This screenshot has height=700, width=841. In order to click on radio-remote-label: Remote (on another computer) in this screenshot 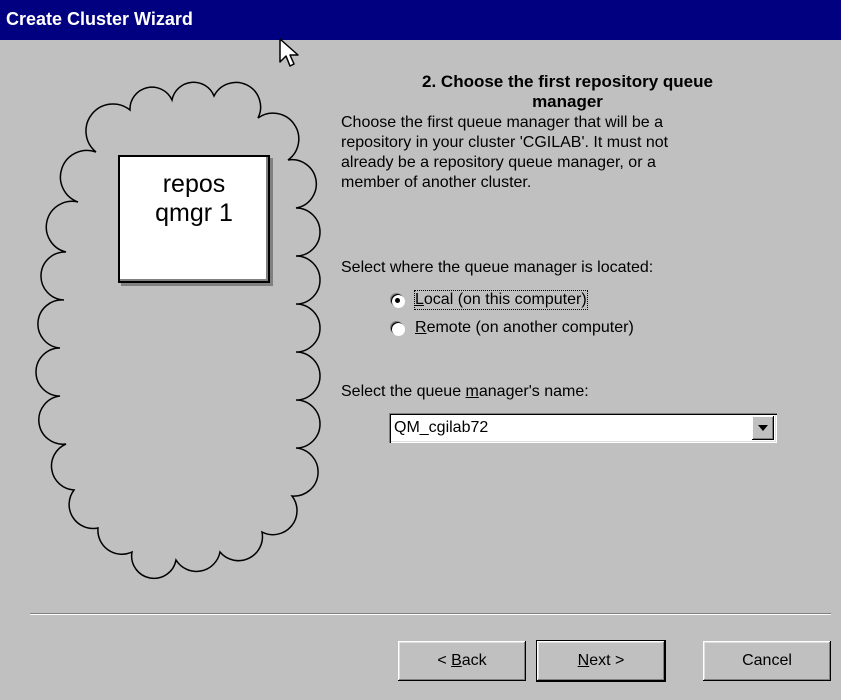, I will do `click(524, 328)`.